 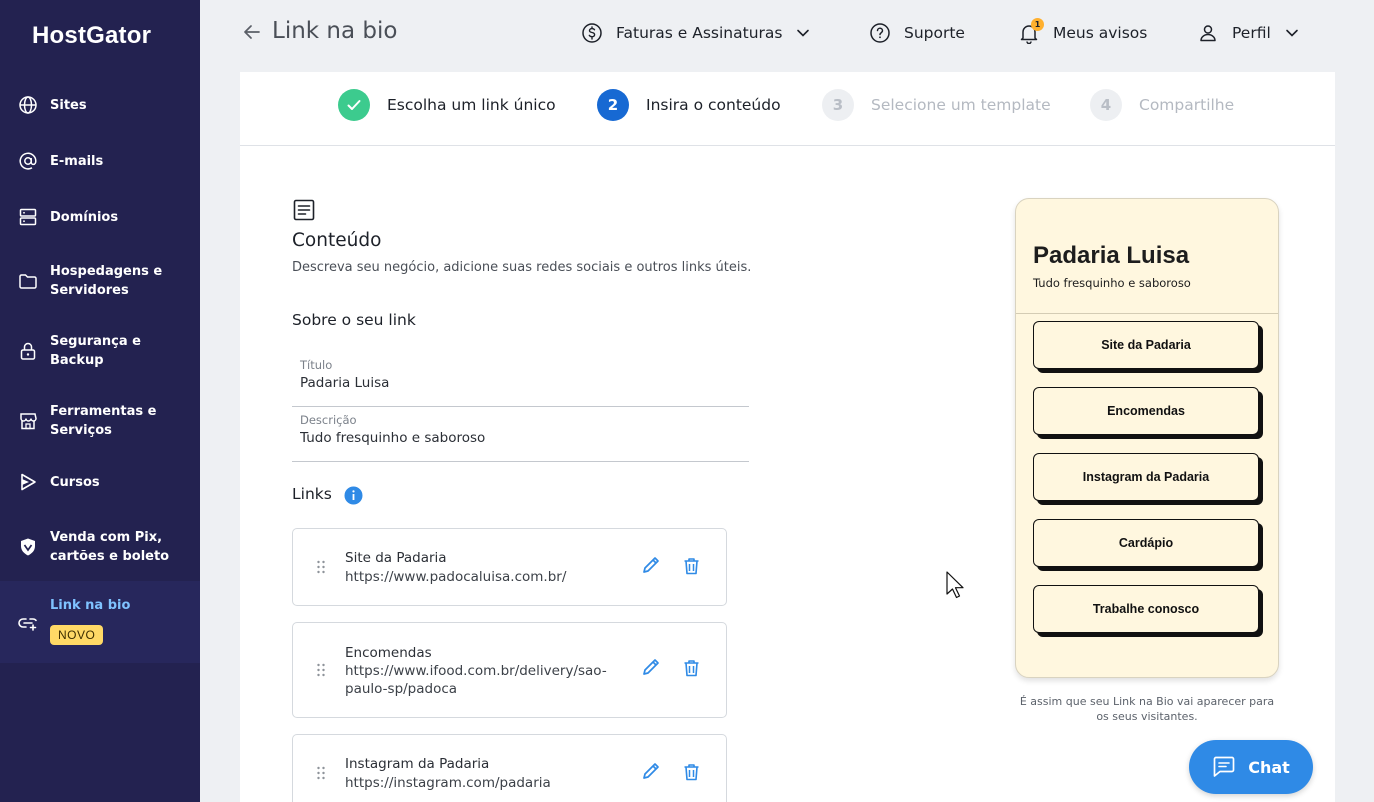 What do you see at coordinates (1269, 767) in the screenshot?
I see `chat-label: Chat` at bounding box center [1269, 767].